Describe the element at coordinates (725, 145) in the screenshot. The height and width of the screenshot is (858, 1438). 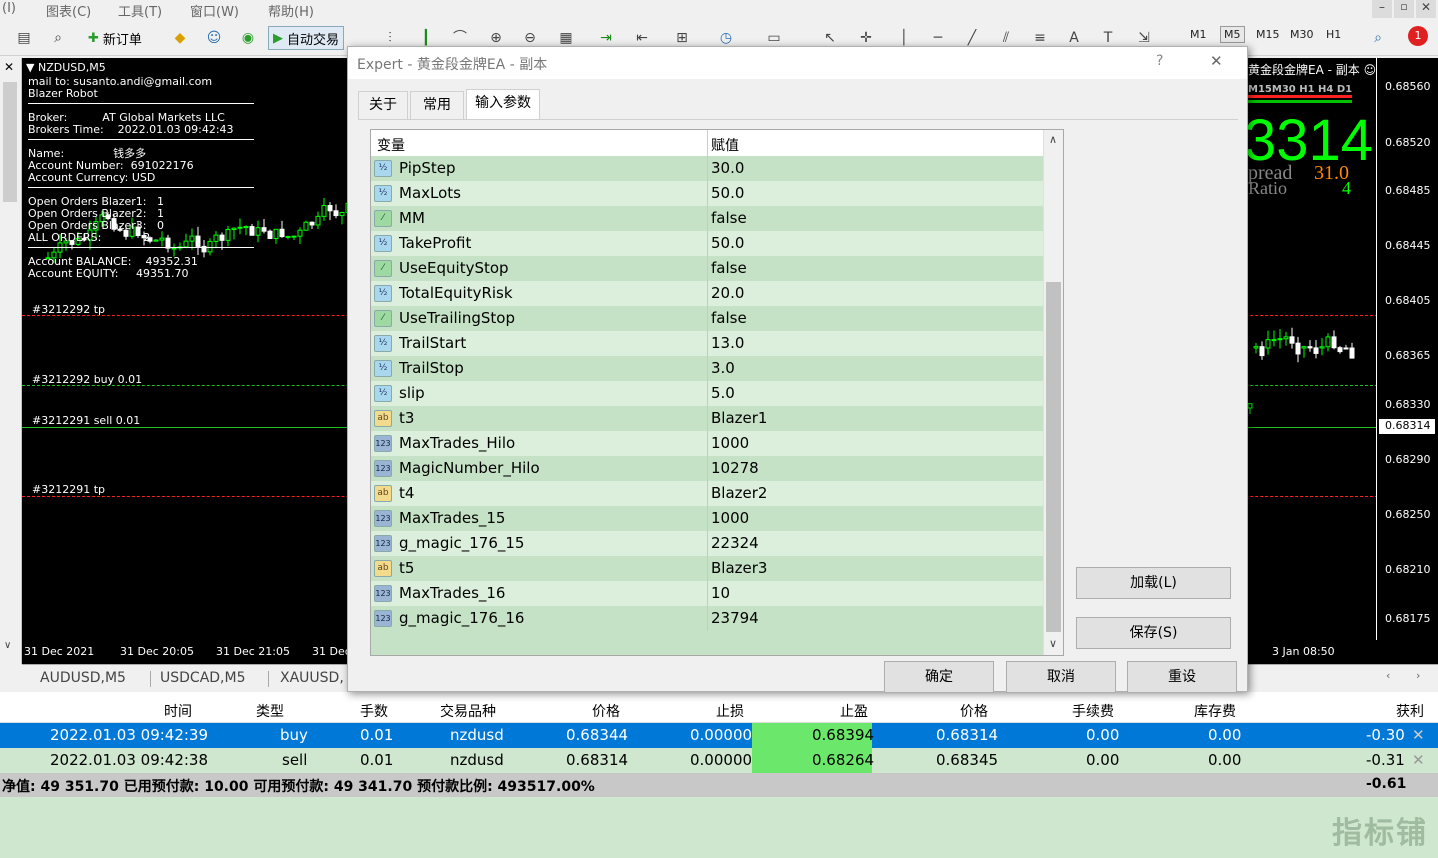
I see `col-value: 赋值` at that location.